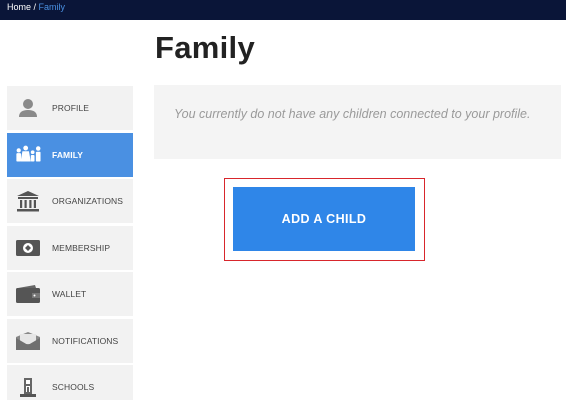  I want to click on breadcrumb: Home / Family, so click(36, 7).